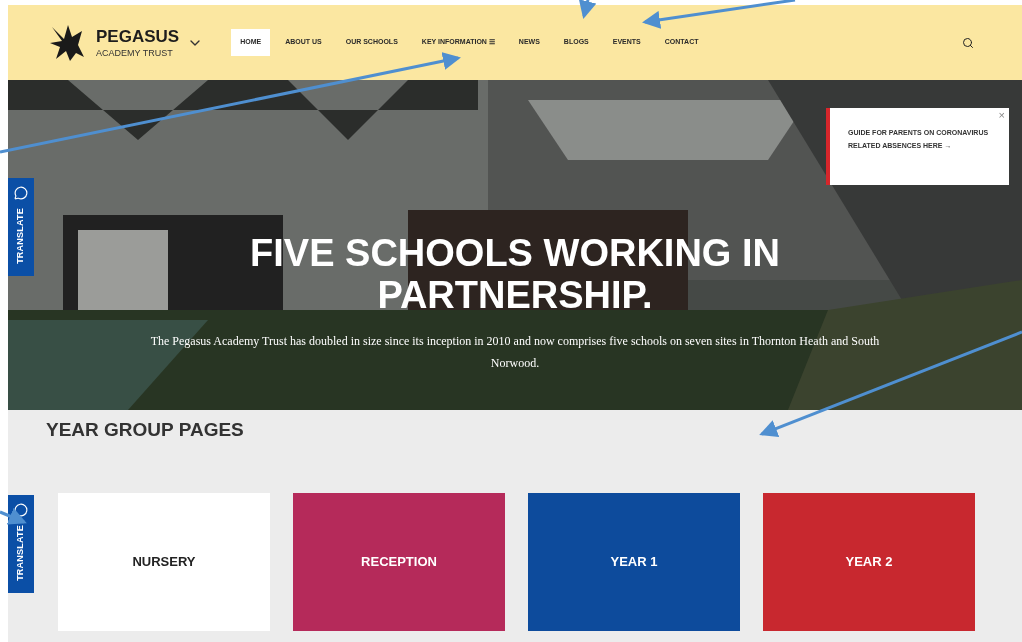  What do you see at coordinates (138, 36) in the screenshot?
I see `logo-title: PEGASUS` at bounding box center [138, 36].